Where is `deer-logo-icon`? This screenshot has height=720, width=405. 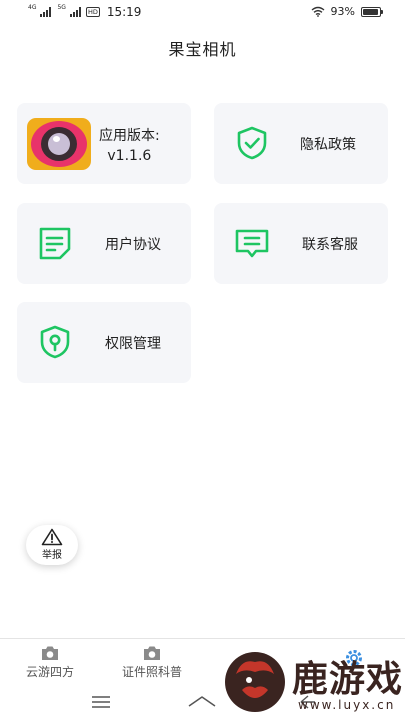 deer-logo-icon is located at coordinates (255, 682).